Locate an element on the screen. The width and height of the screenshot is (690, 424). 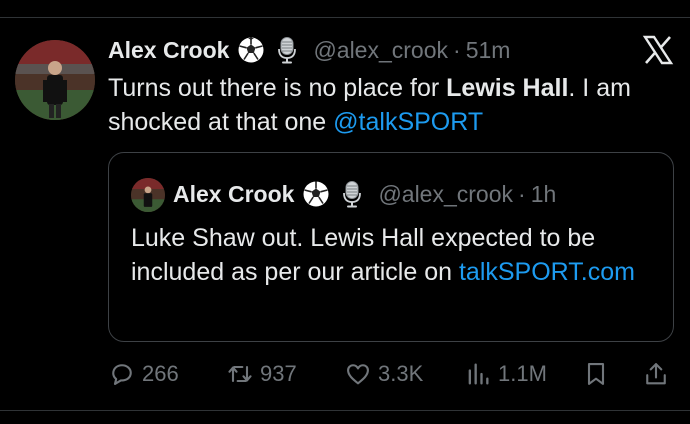
share-button is located at coordinates (659, 374).